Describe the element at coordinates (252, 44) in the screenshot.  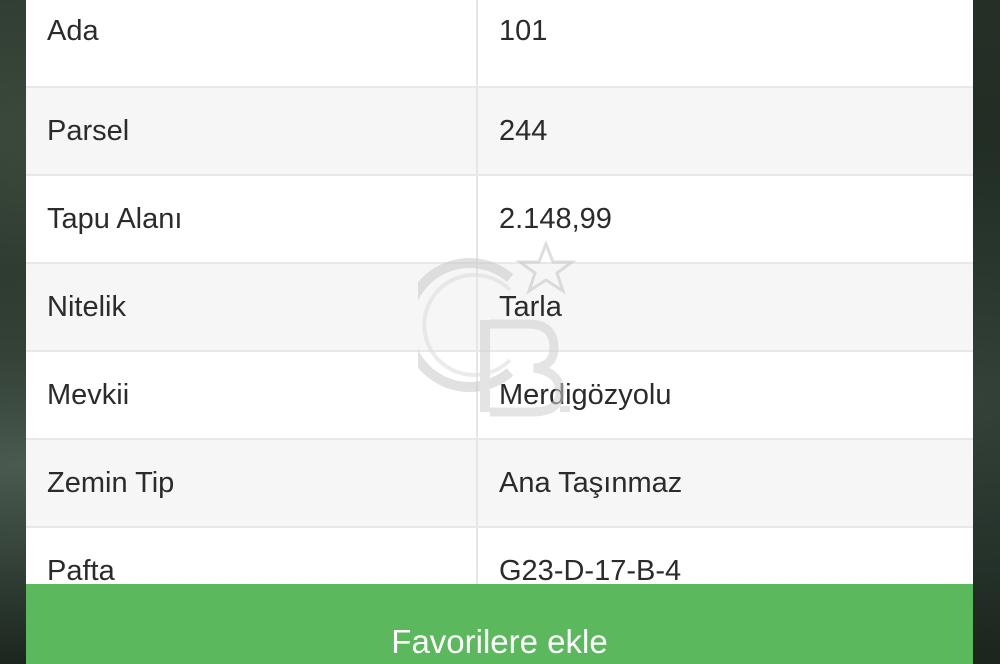
I see `row-label-ada: Ada` at that location.